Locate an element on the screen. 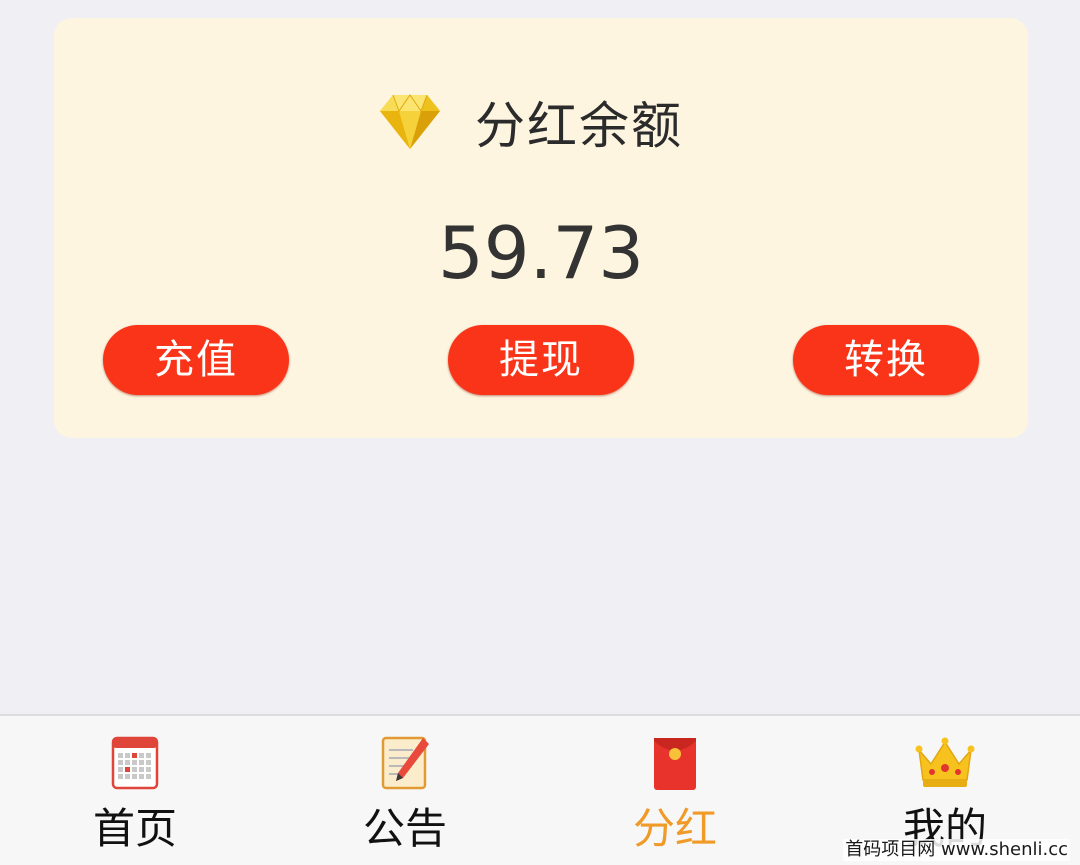 Image resolution: width=1080 pixels, height=865 pixels. tab-dividend: 分红 is located at coordinates (675, 790).